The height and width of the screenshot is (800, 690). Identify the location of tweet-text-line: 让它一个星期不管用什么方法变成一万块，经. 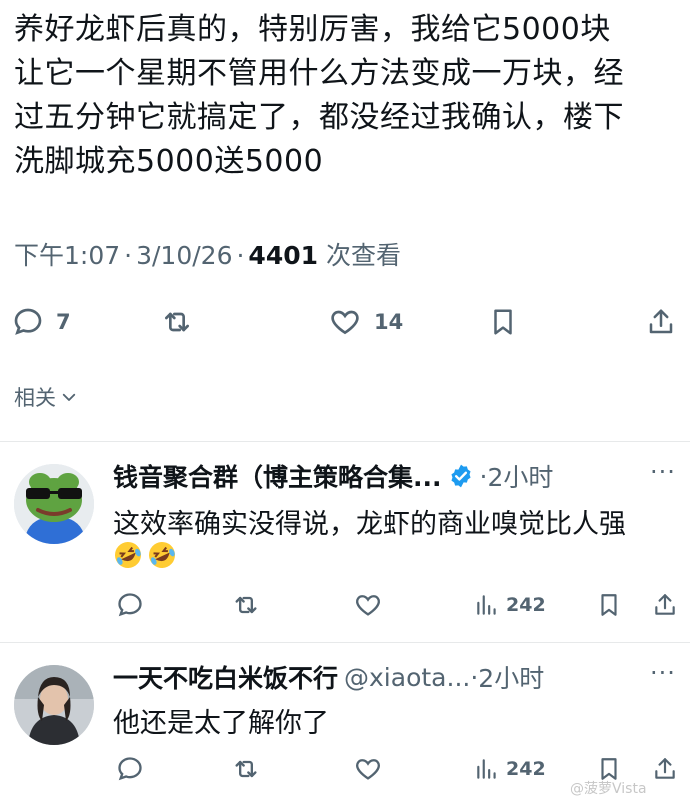
(319, 73).